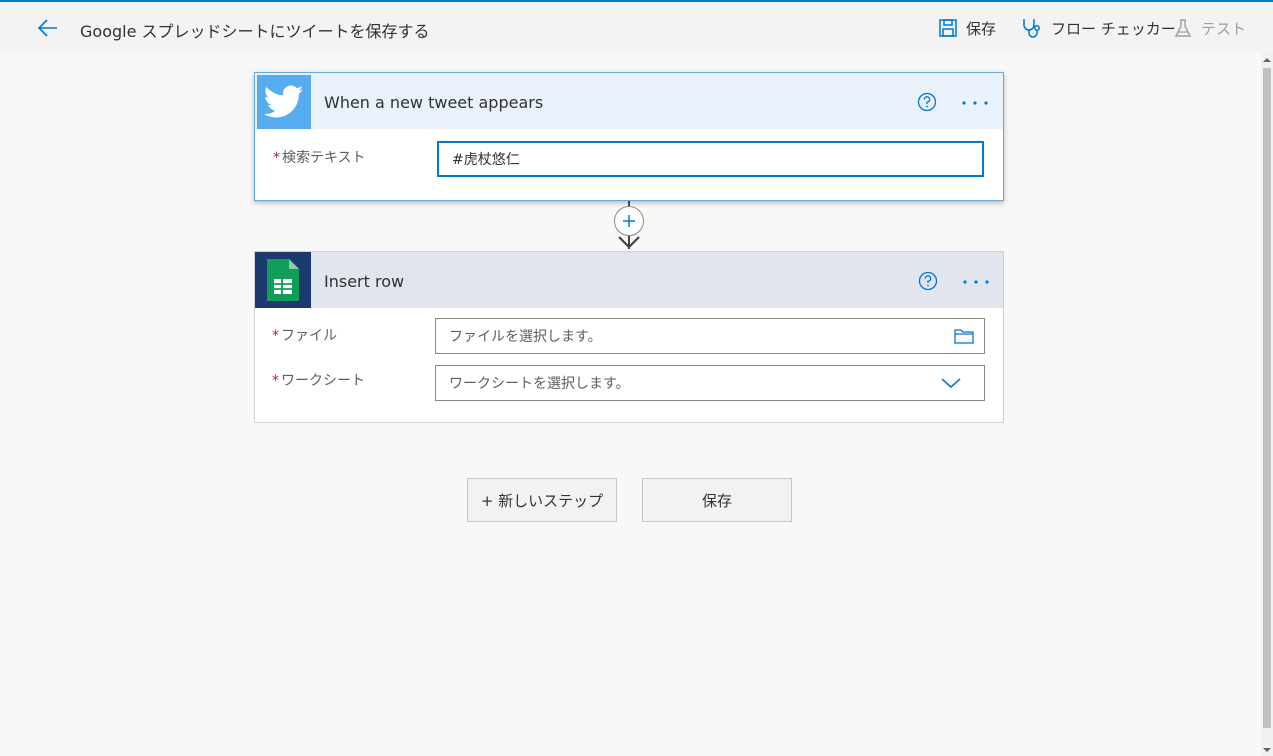 The height and width of the screenshot is (756, 1273). I want to click on scroll-up-icon, so click(1267, 60).